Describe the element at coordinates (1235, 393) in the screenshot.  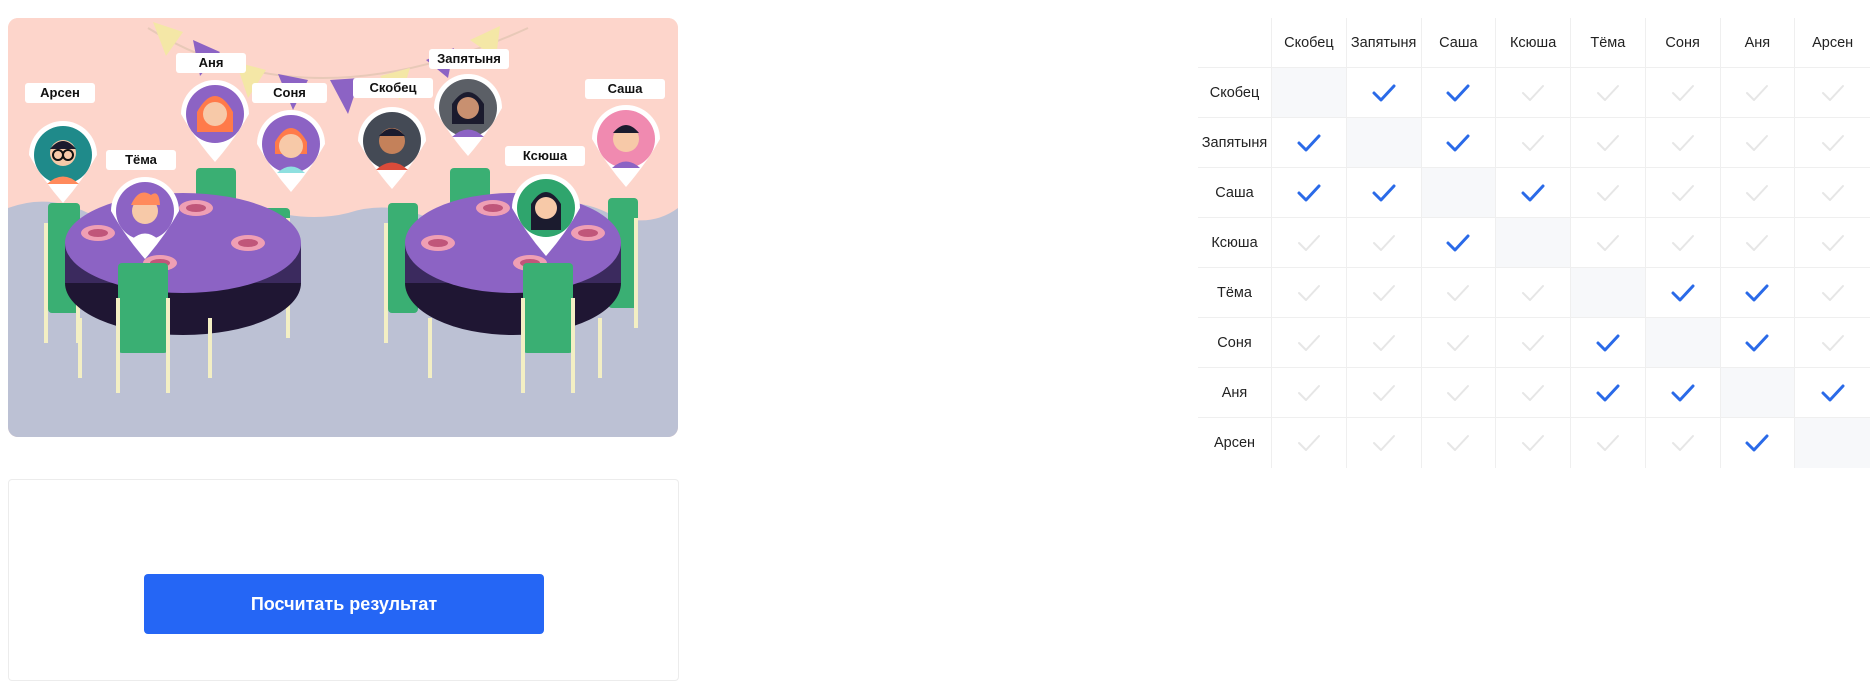
I see `row-header: Аня` at that location.